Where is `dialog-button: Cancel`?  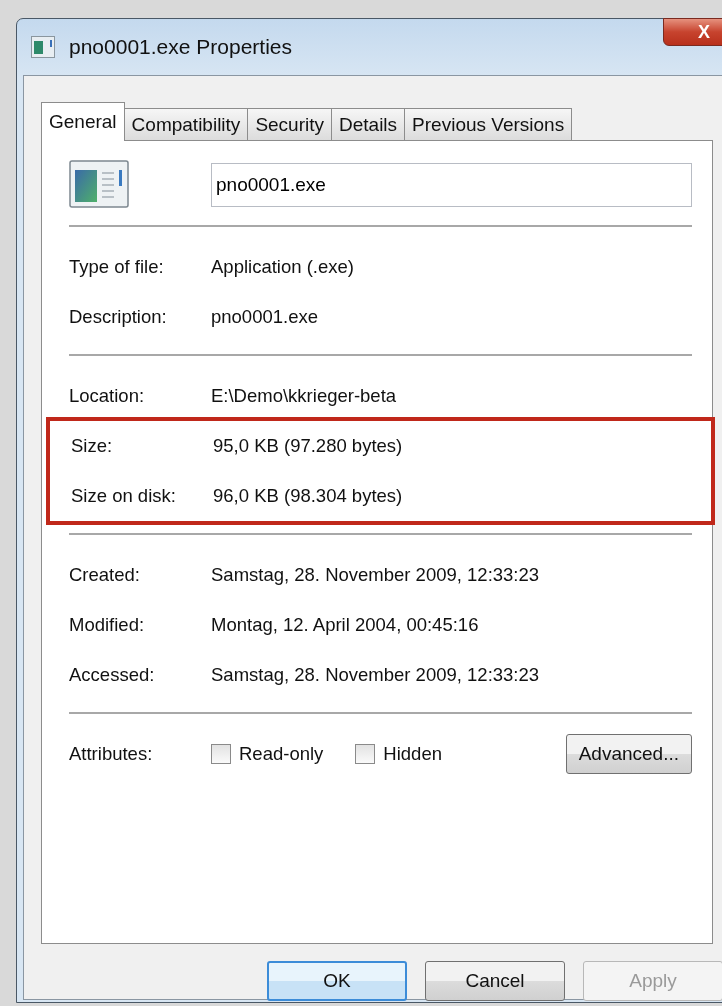
dialog-button: Cancel is located at coordinates (495, 981).